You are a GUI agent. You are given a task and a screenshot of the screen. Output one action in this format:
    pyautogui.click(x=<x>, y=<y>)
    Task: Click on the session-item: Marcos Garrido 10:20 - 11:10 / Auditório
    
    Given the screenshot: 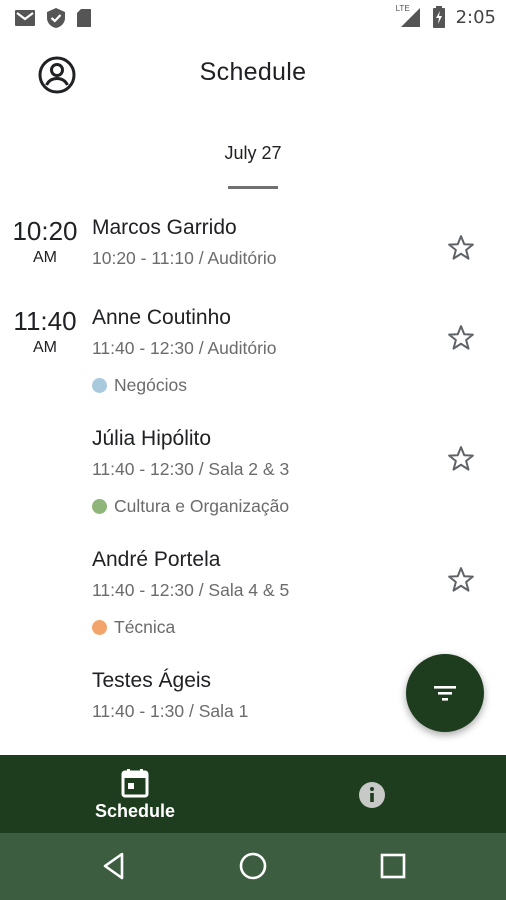 What is the action you would take?
    pyautogui.click(x=299, y=251)
    